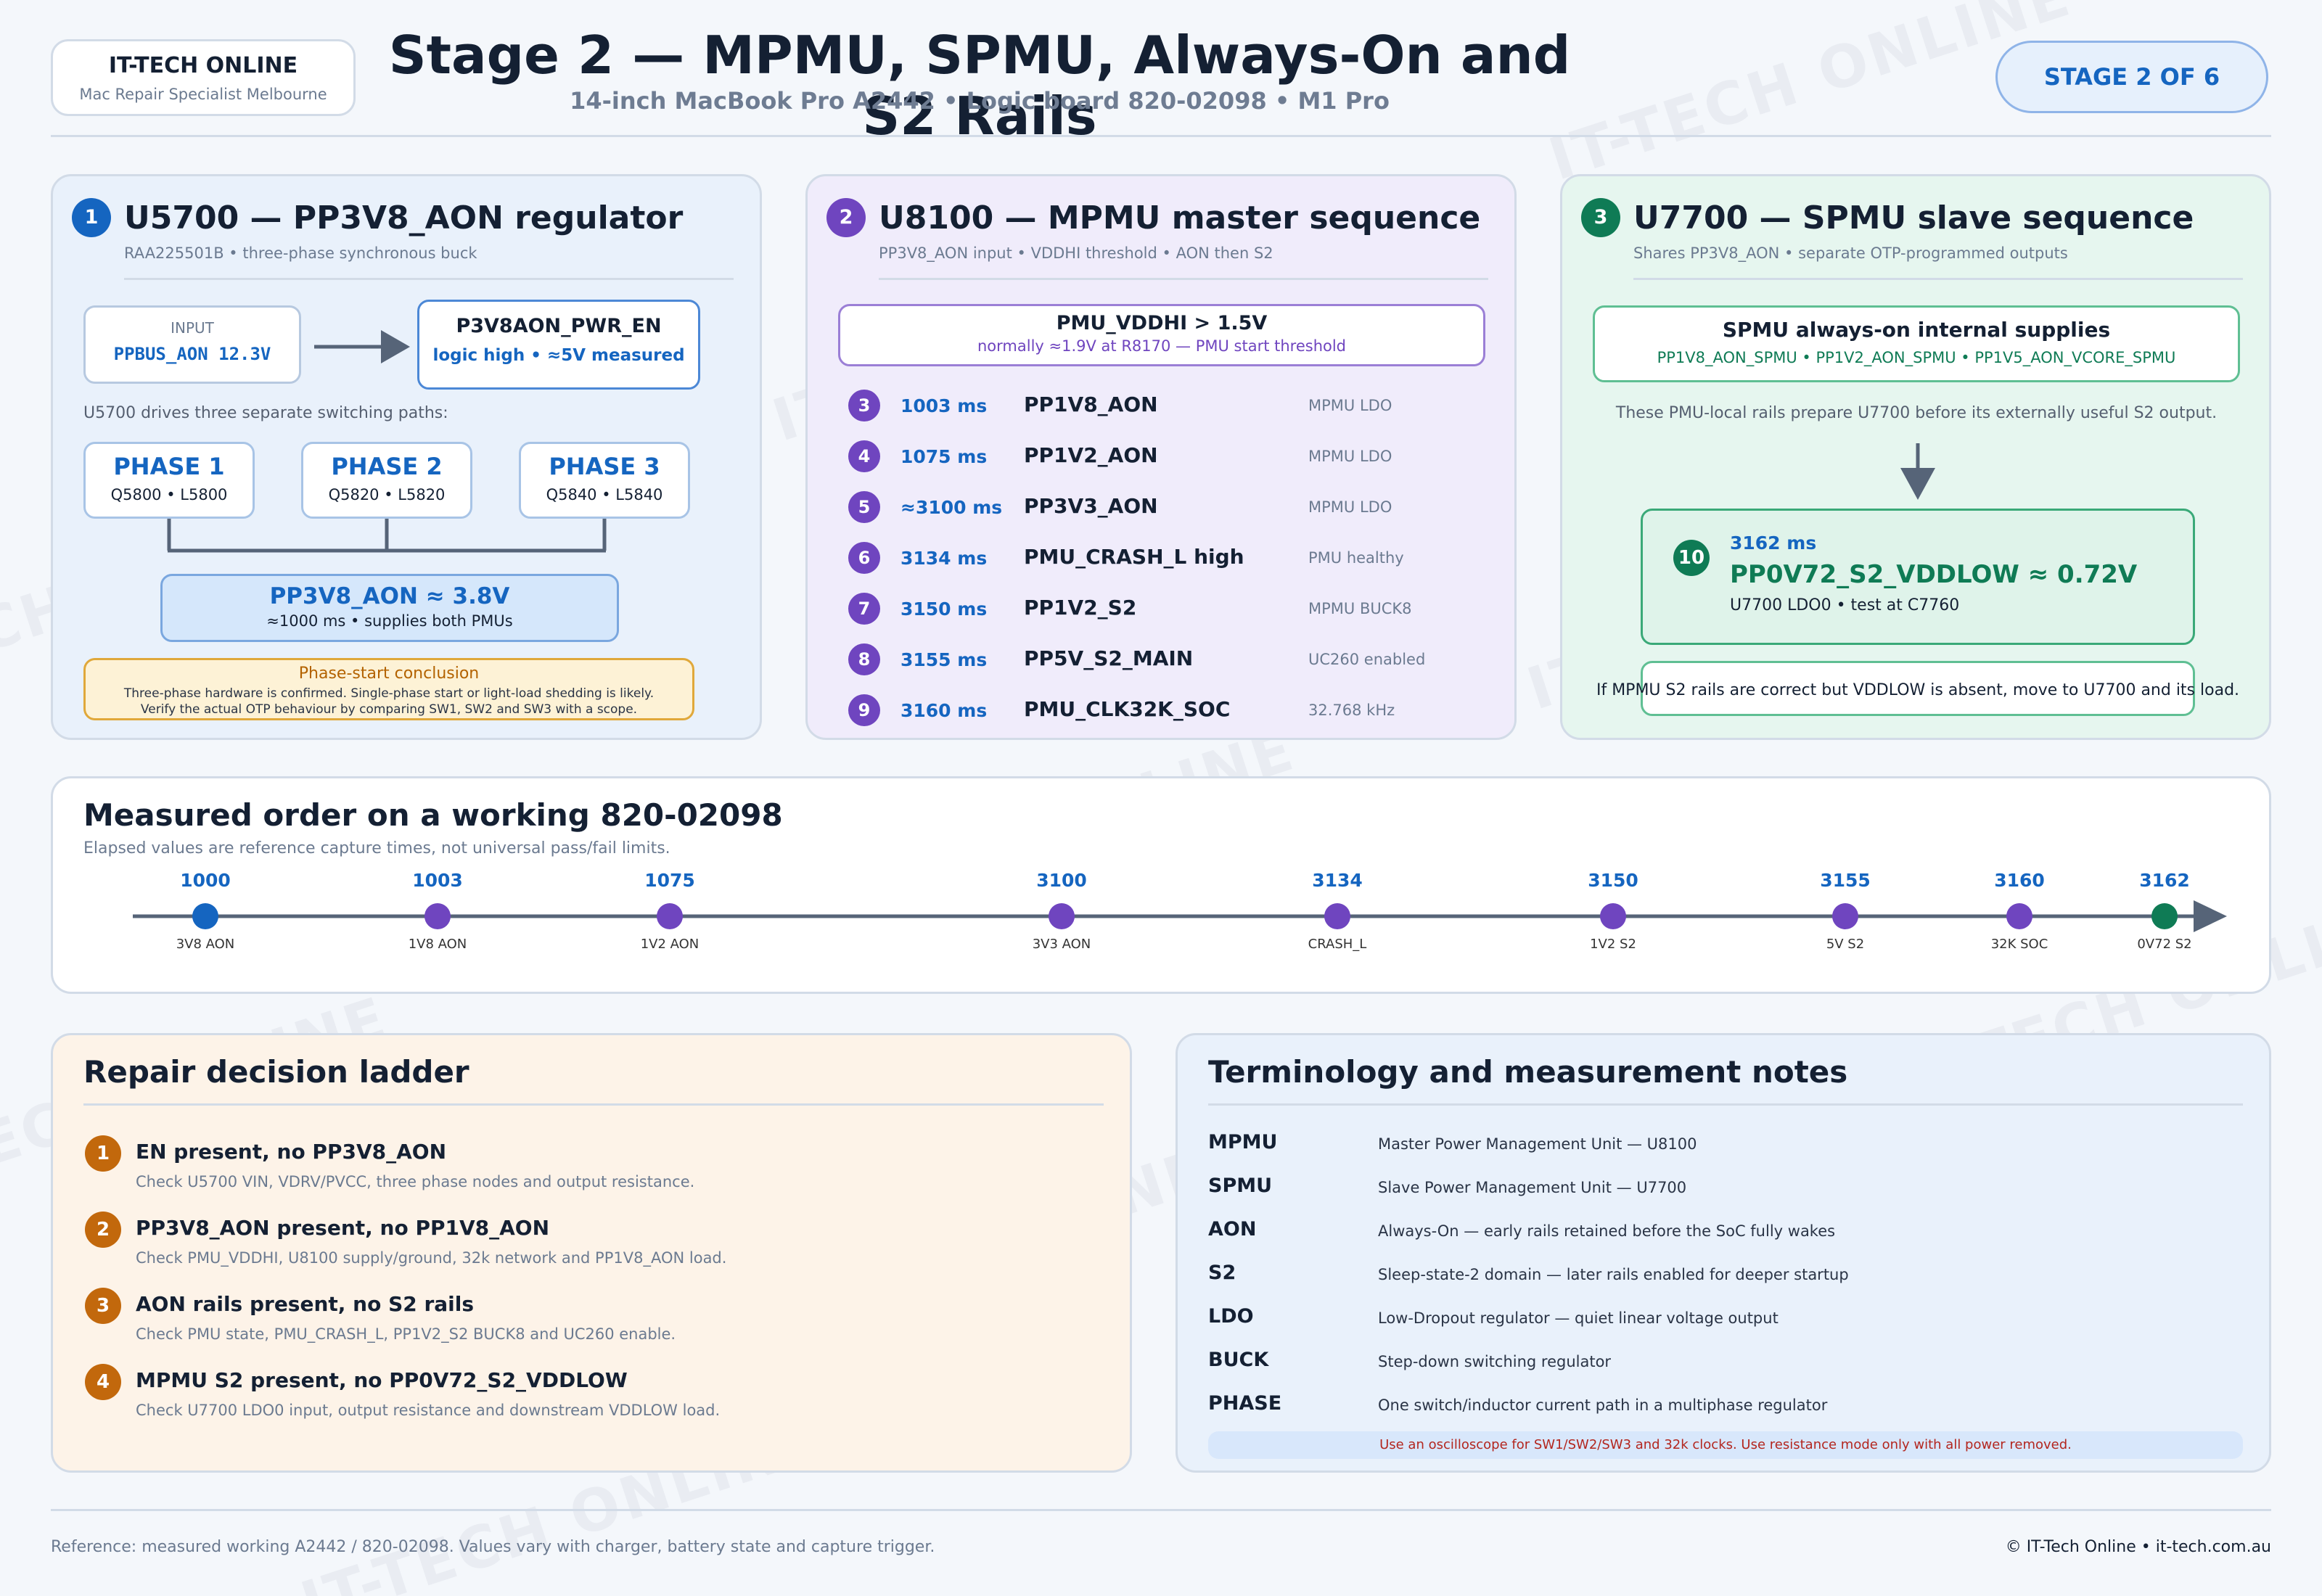 The image size is (2322, 1596). Describe the element at coordinates (1351, 711) in the screenshot. I see `step-description: 32.768 kHz` at that location.